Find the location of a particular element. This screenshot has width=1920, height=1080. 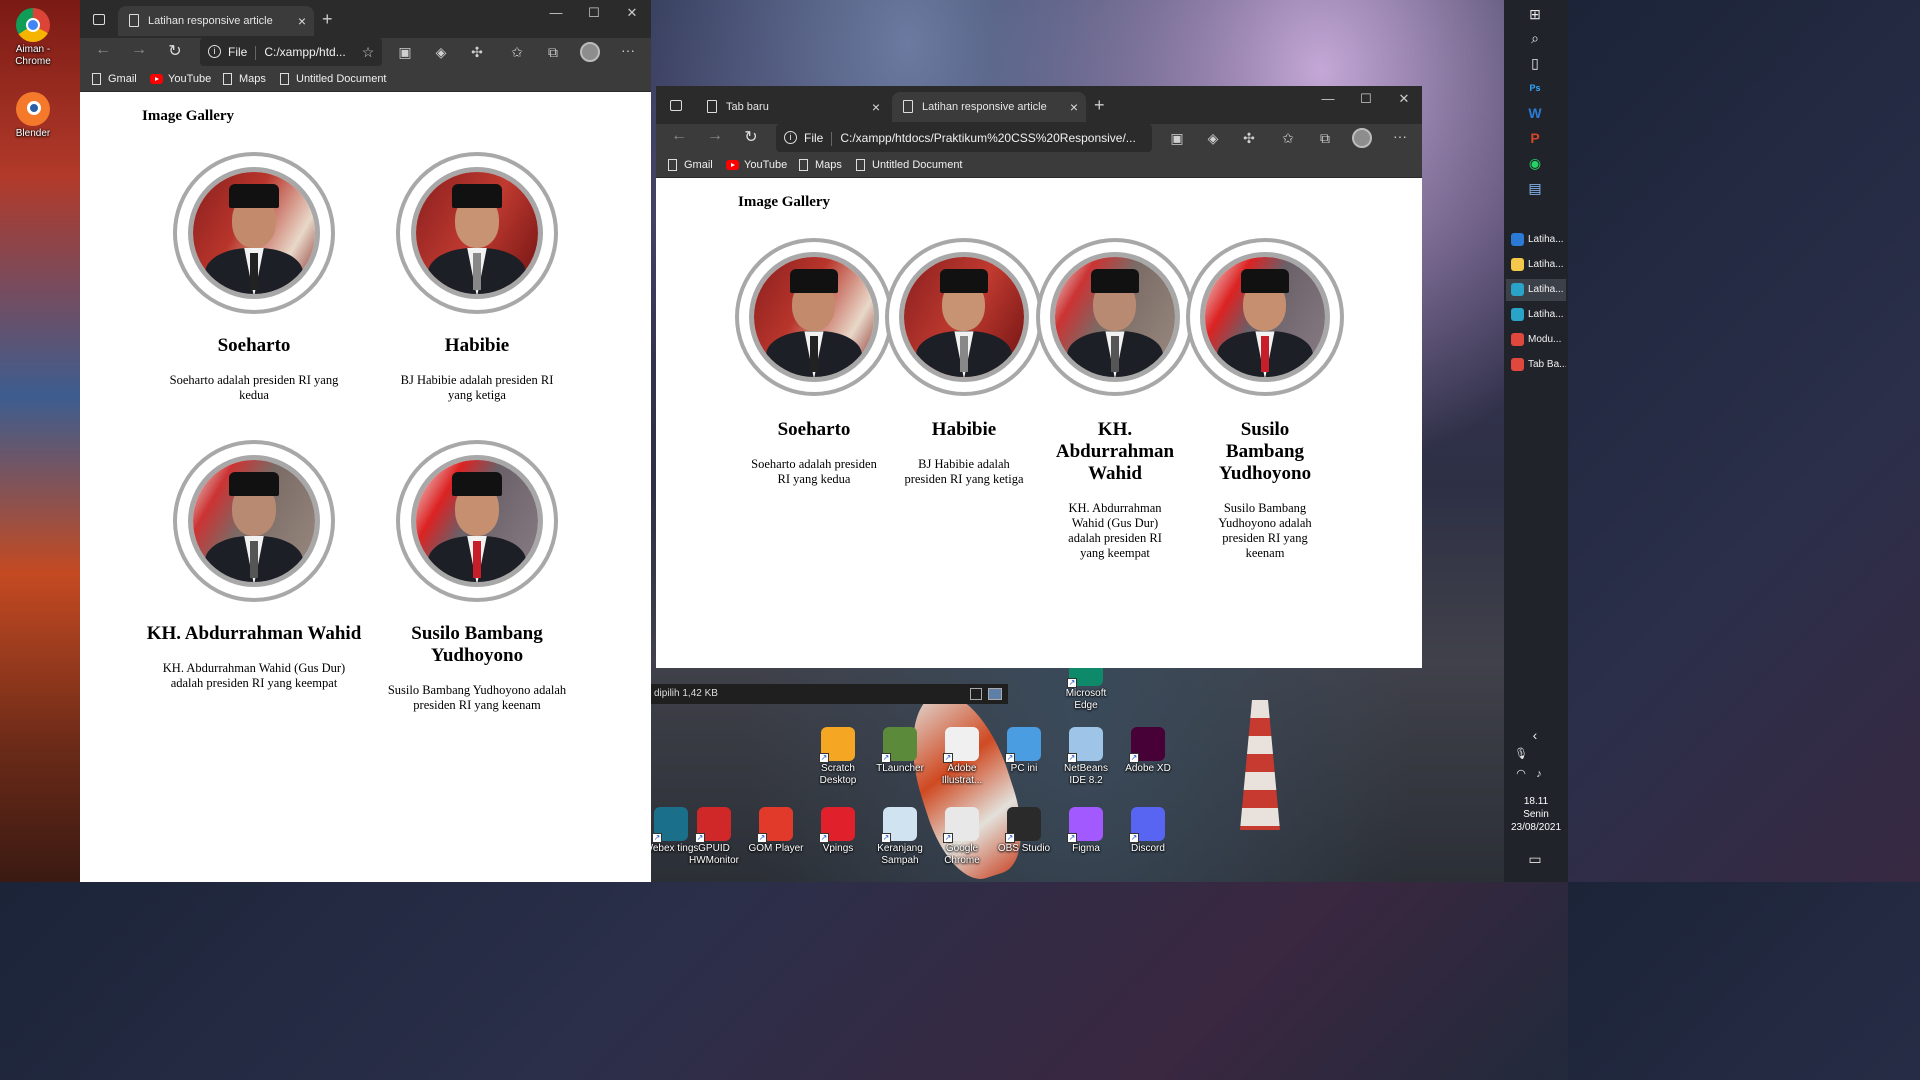

desktop-icon-discord: ↗ Discord is located at coordinates (1148, 831).